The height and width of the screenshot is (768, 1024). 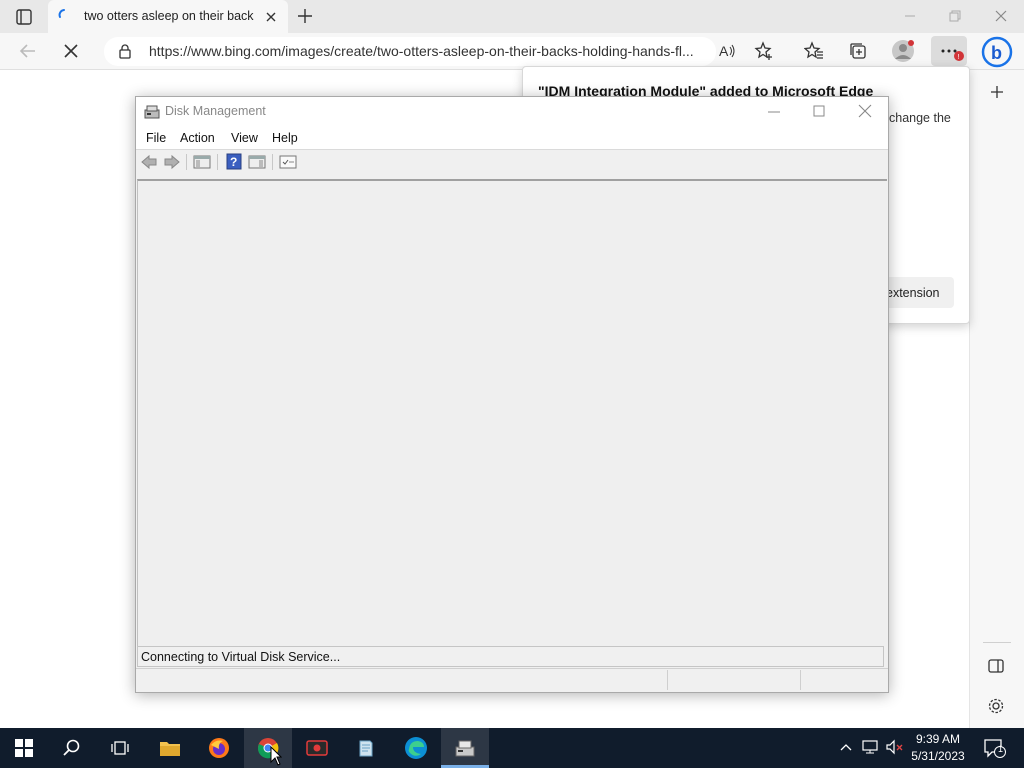 What do you see at coordinates (64, 15) in the screenshot?
I see `loading-icon` at bounding box center [64, 15].